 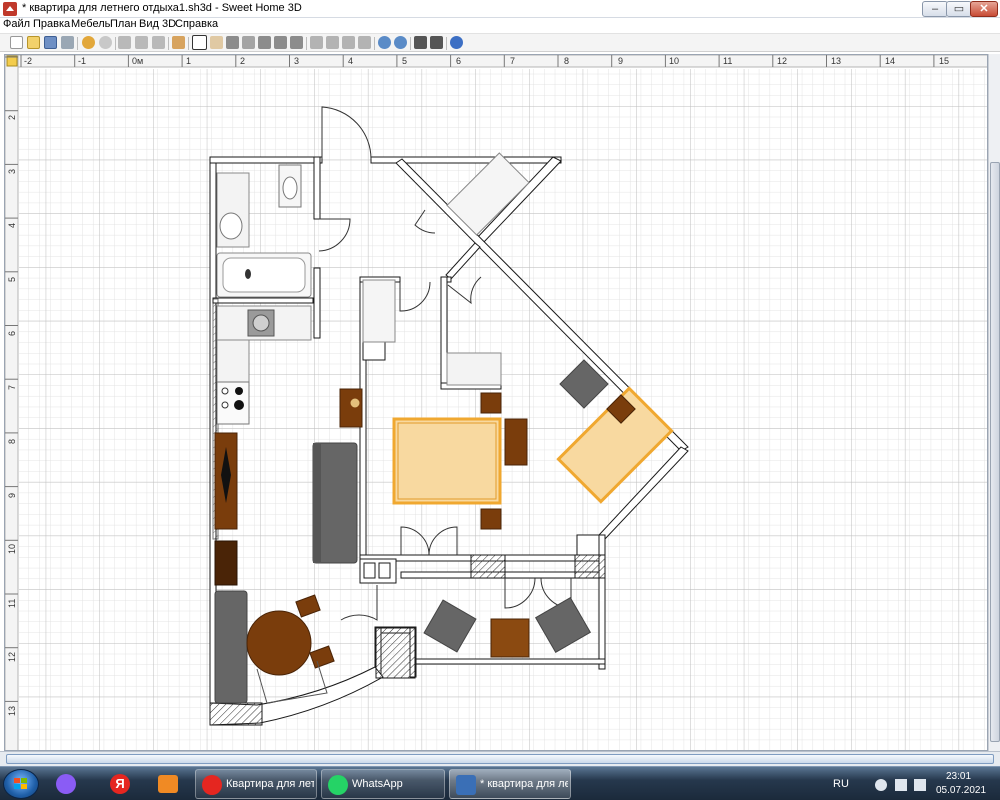 I want to click on alice-icon, so click(x=66, y=784).